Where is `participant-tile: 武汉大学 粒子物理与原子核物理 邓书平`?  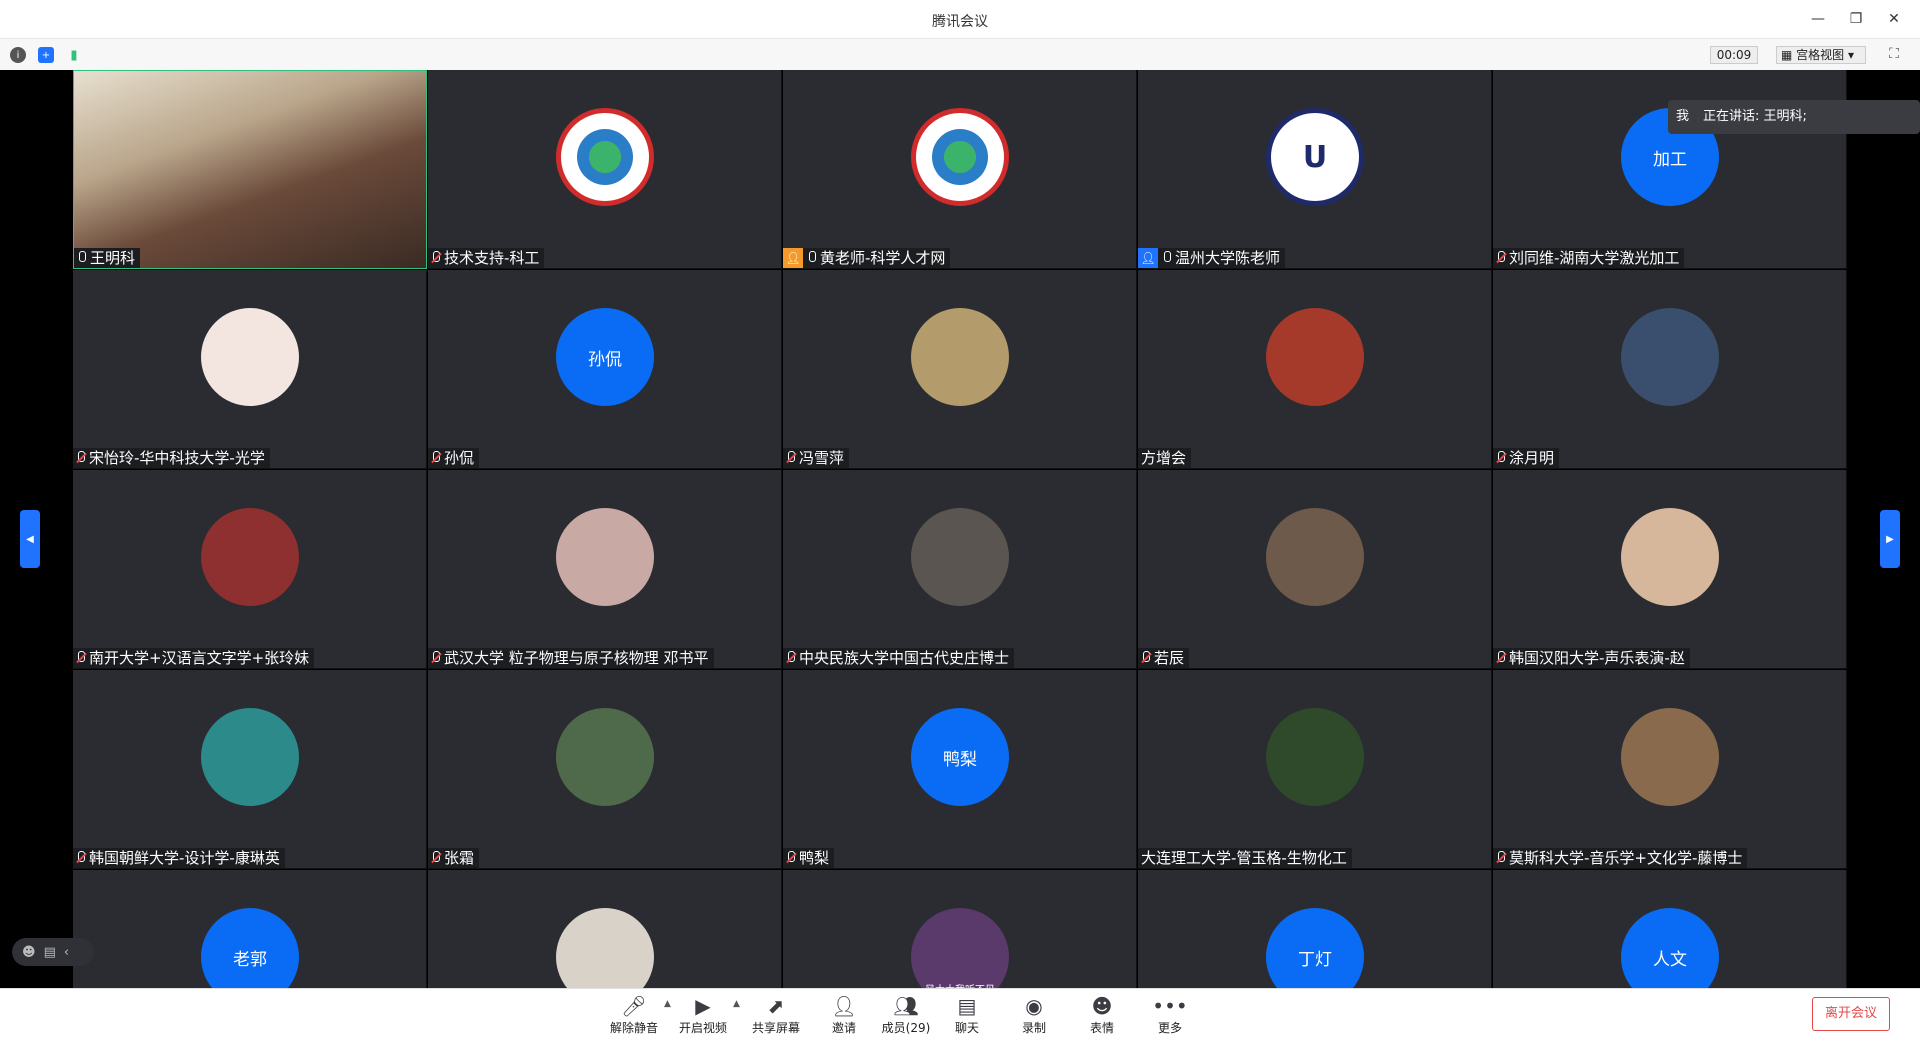 participant-tile: 武汉大学 粒子物理与原子核物理 邓书平 is located at coordinates (605, 569).